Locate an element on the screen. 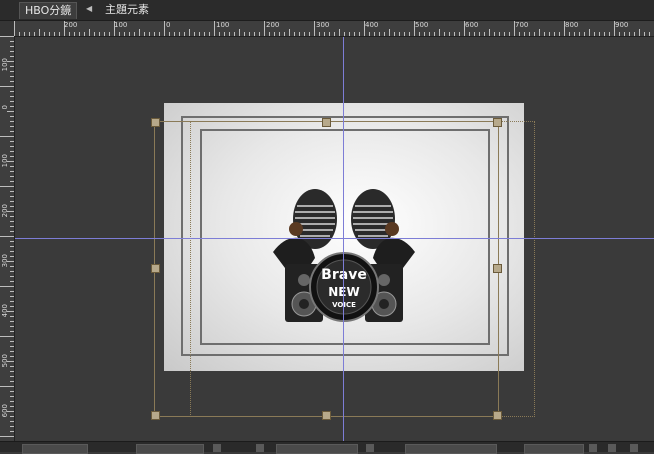  page-field is located at coordinates (170, 449).